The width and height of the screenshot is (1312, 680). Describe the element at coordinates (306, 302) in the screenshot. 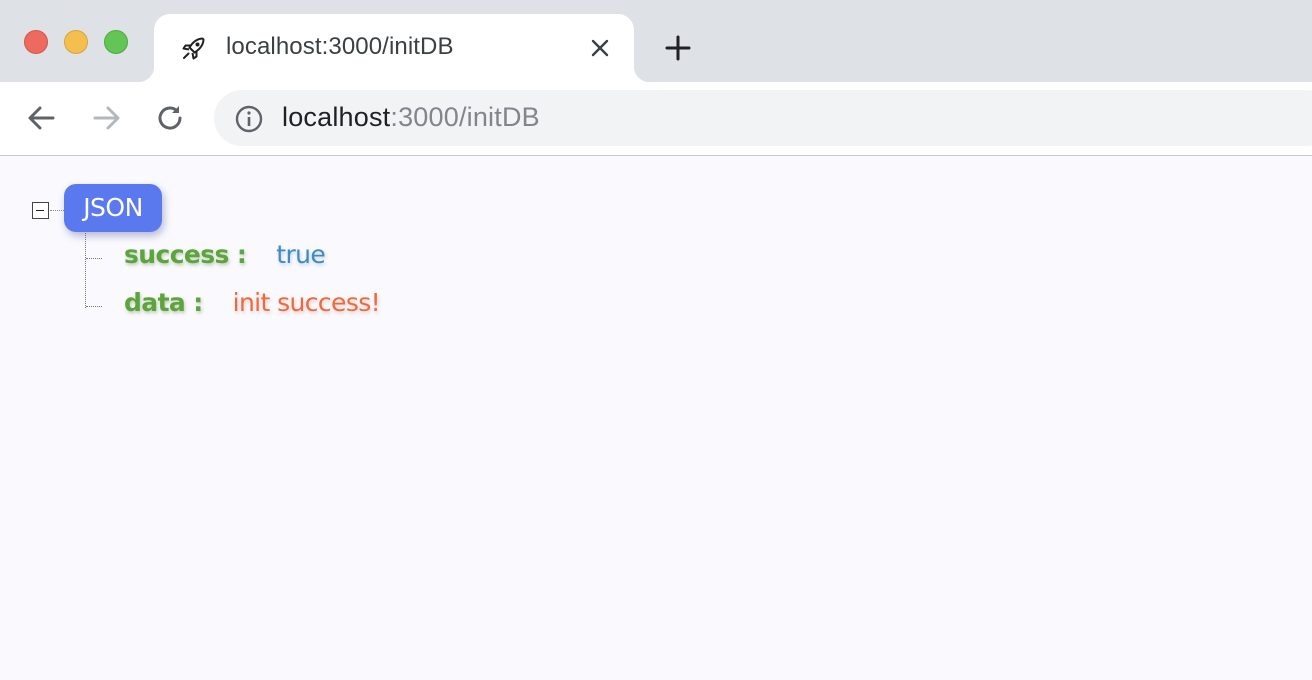

I see `json-value-string: init success!` at that location.